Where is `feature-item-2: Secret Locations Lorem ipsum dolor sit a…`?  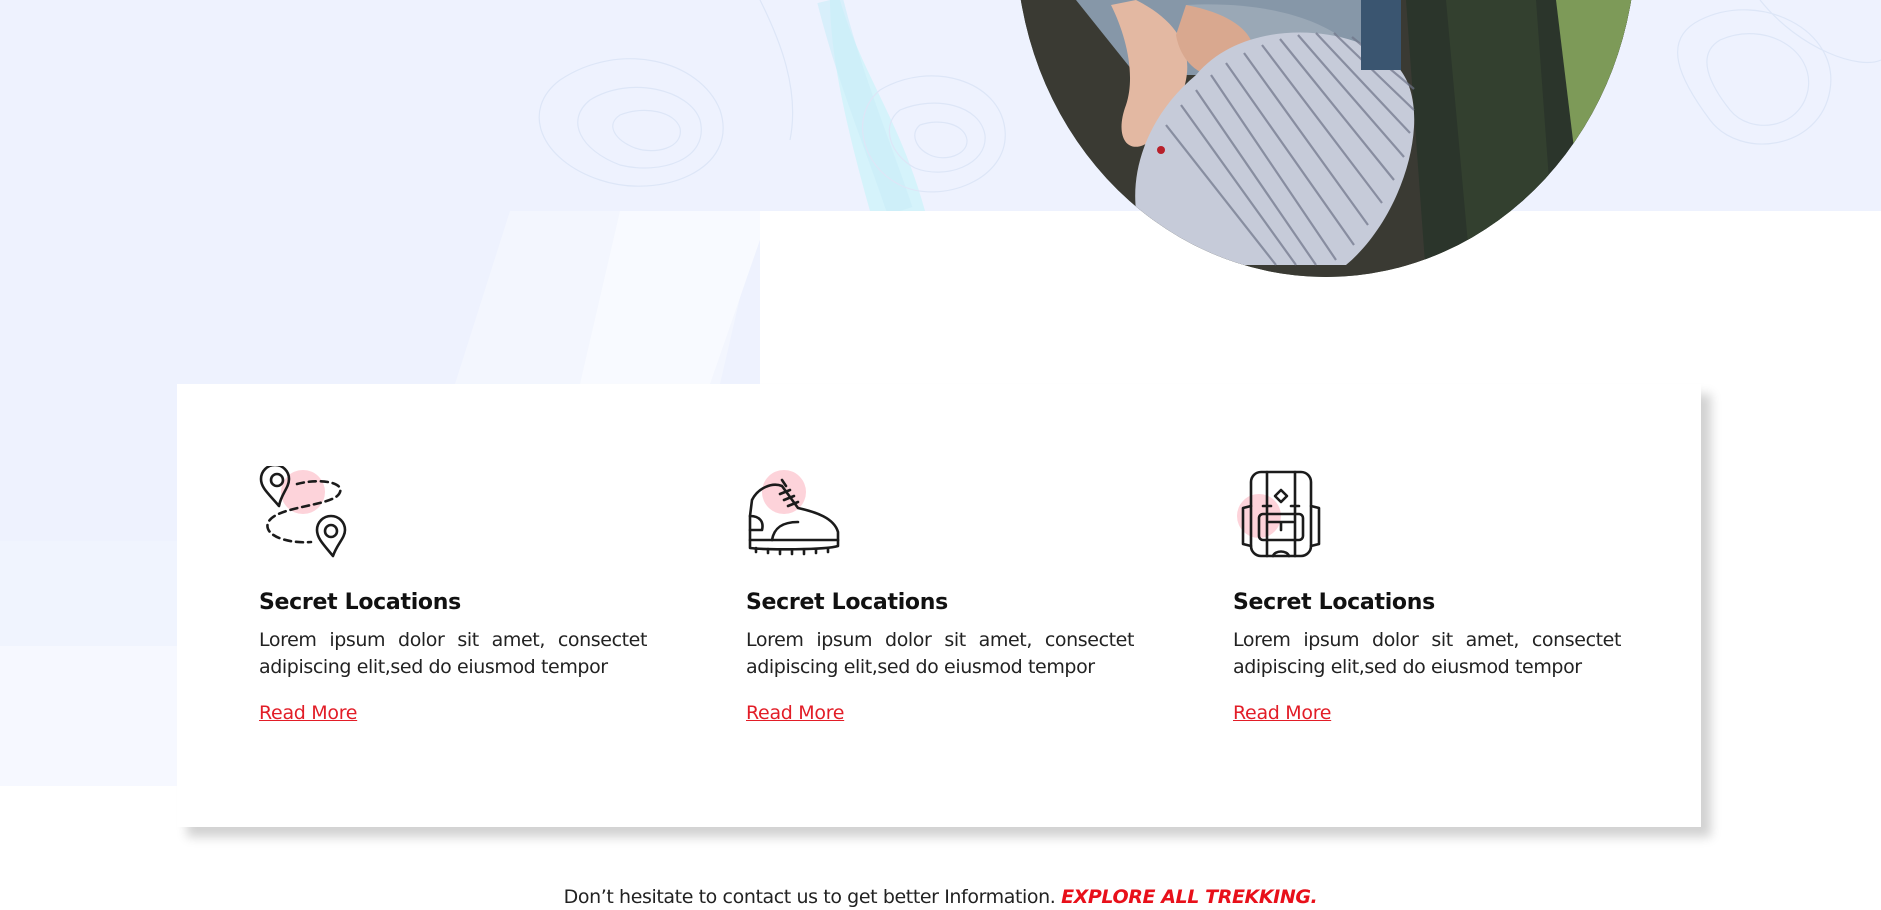
feature-item-2: Secret Locations Lorem ipsum dolor sit a… is located at coordinates (940, 595).